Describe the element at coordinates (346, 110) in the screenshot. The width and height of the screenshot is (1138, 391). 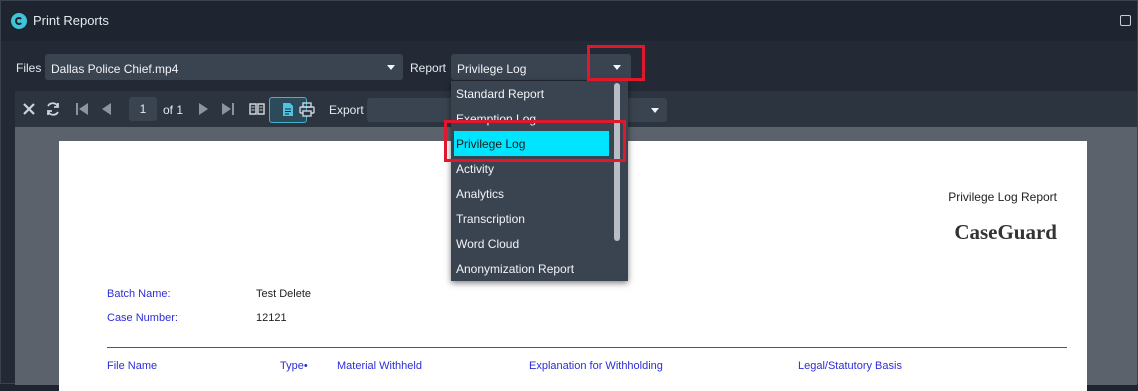
I see `export-label: Export` at that location.